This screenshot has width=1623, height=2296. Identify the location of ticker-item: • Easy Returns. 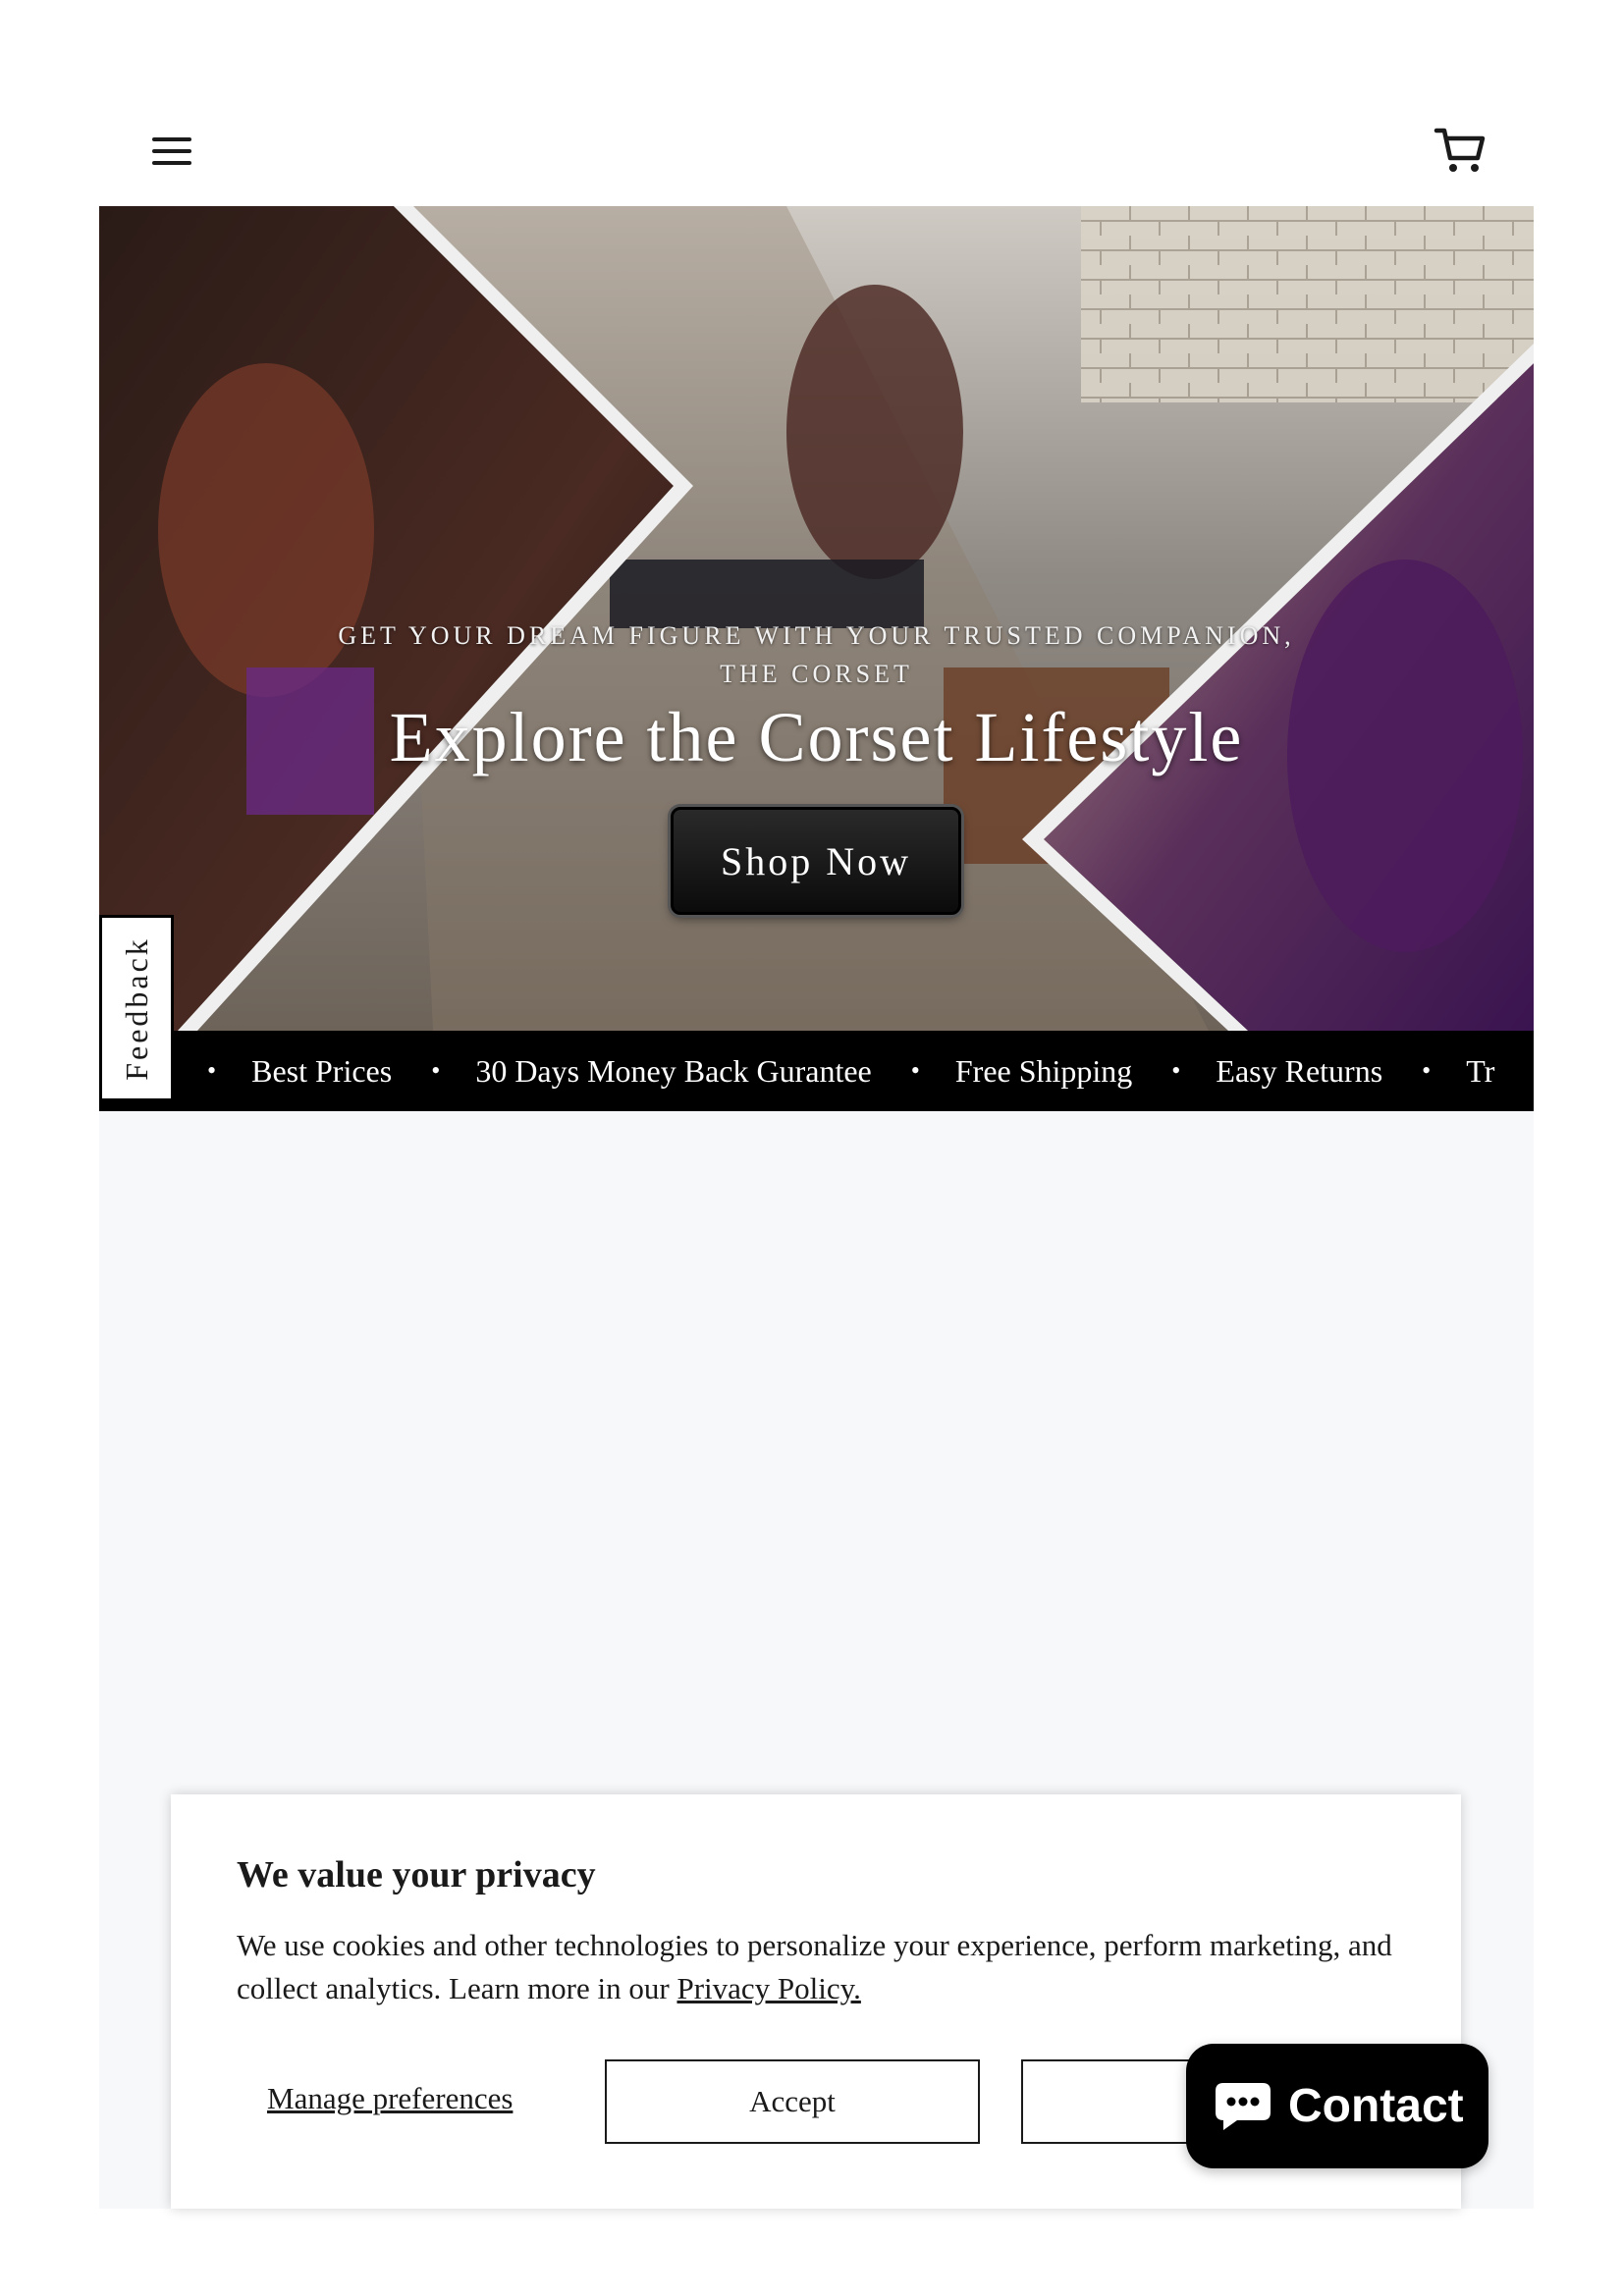
(1296, 1071).